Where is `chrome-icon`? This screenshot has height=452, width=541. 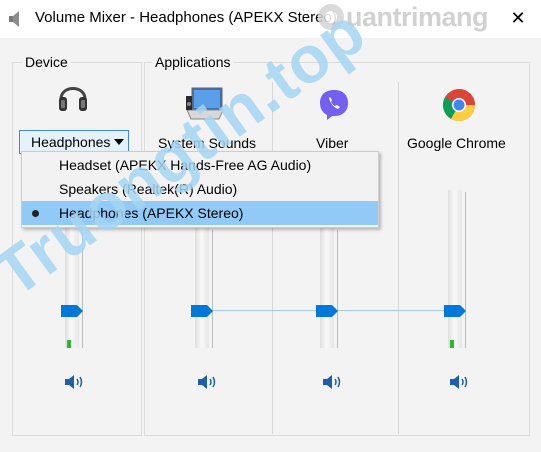 chrome-icon is located at coordinates (459, 105).